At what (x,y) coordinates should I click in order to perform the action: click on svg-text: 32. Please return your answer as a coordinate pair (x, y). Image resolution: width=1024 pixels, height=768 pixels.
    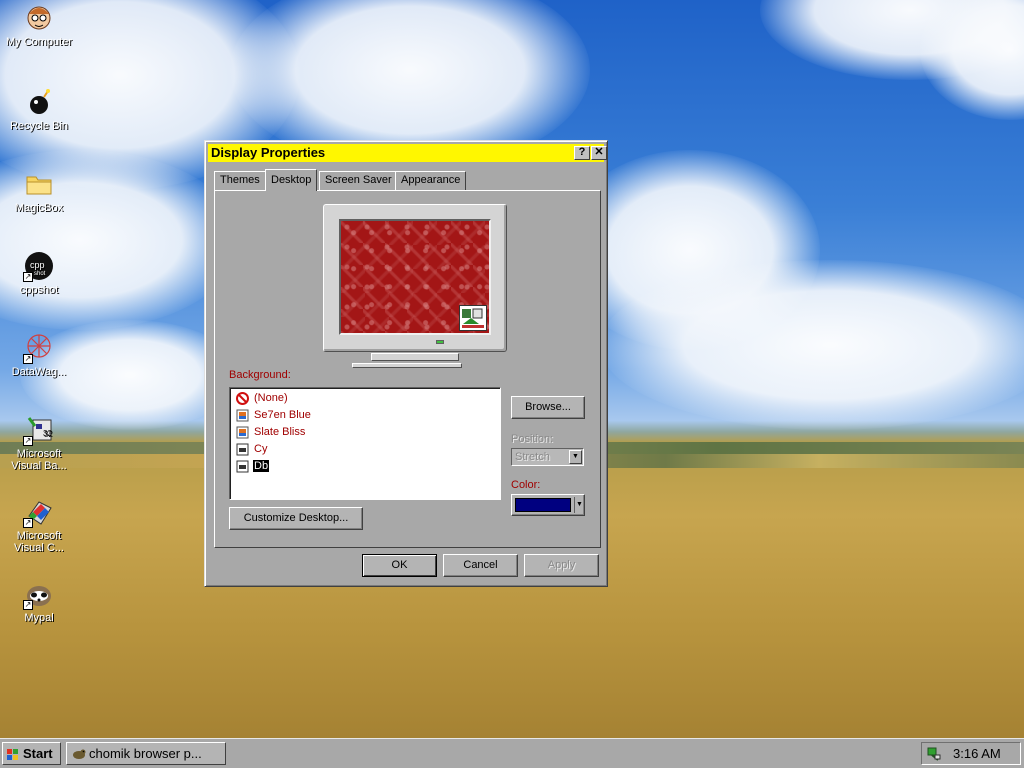
    Looking at the image, I should click on (47, 433).